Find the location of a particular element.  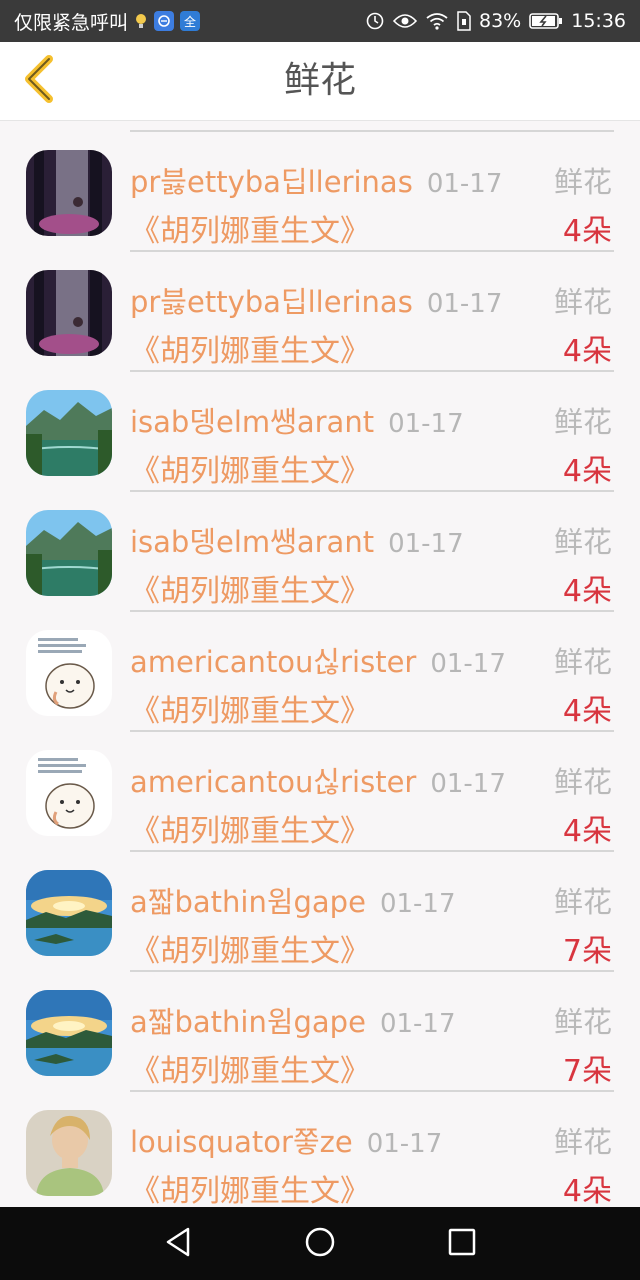

app-quan-icon: 全 is located at coordinates (190, 21).